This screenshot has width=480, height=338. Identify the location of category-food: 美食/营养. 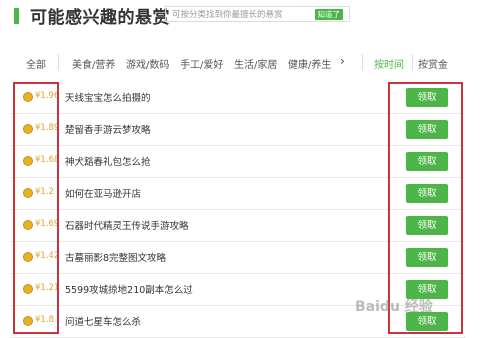
(93, 63).